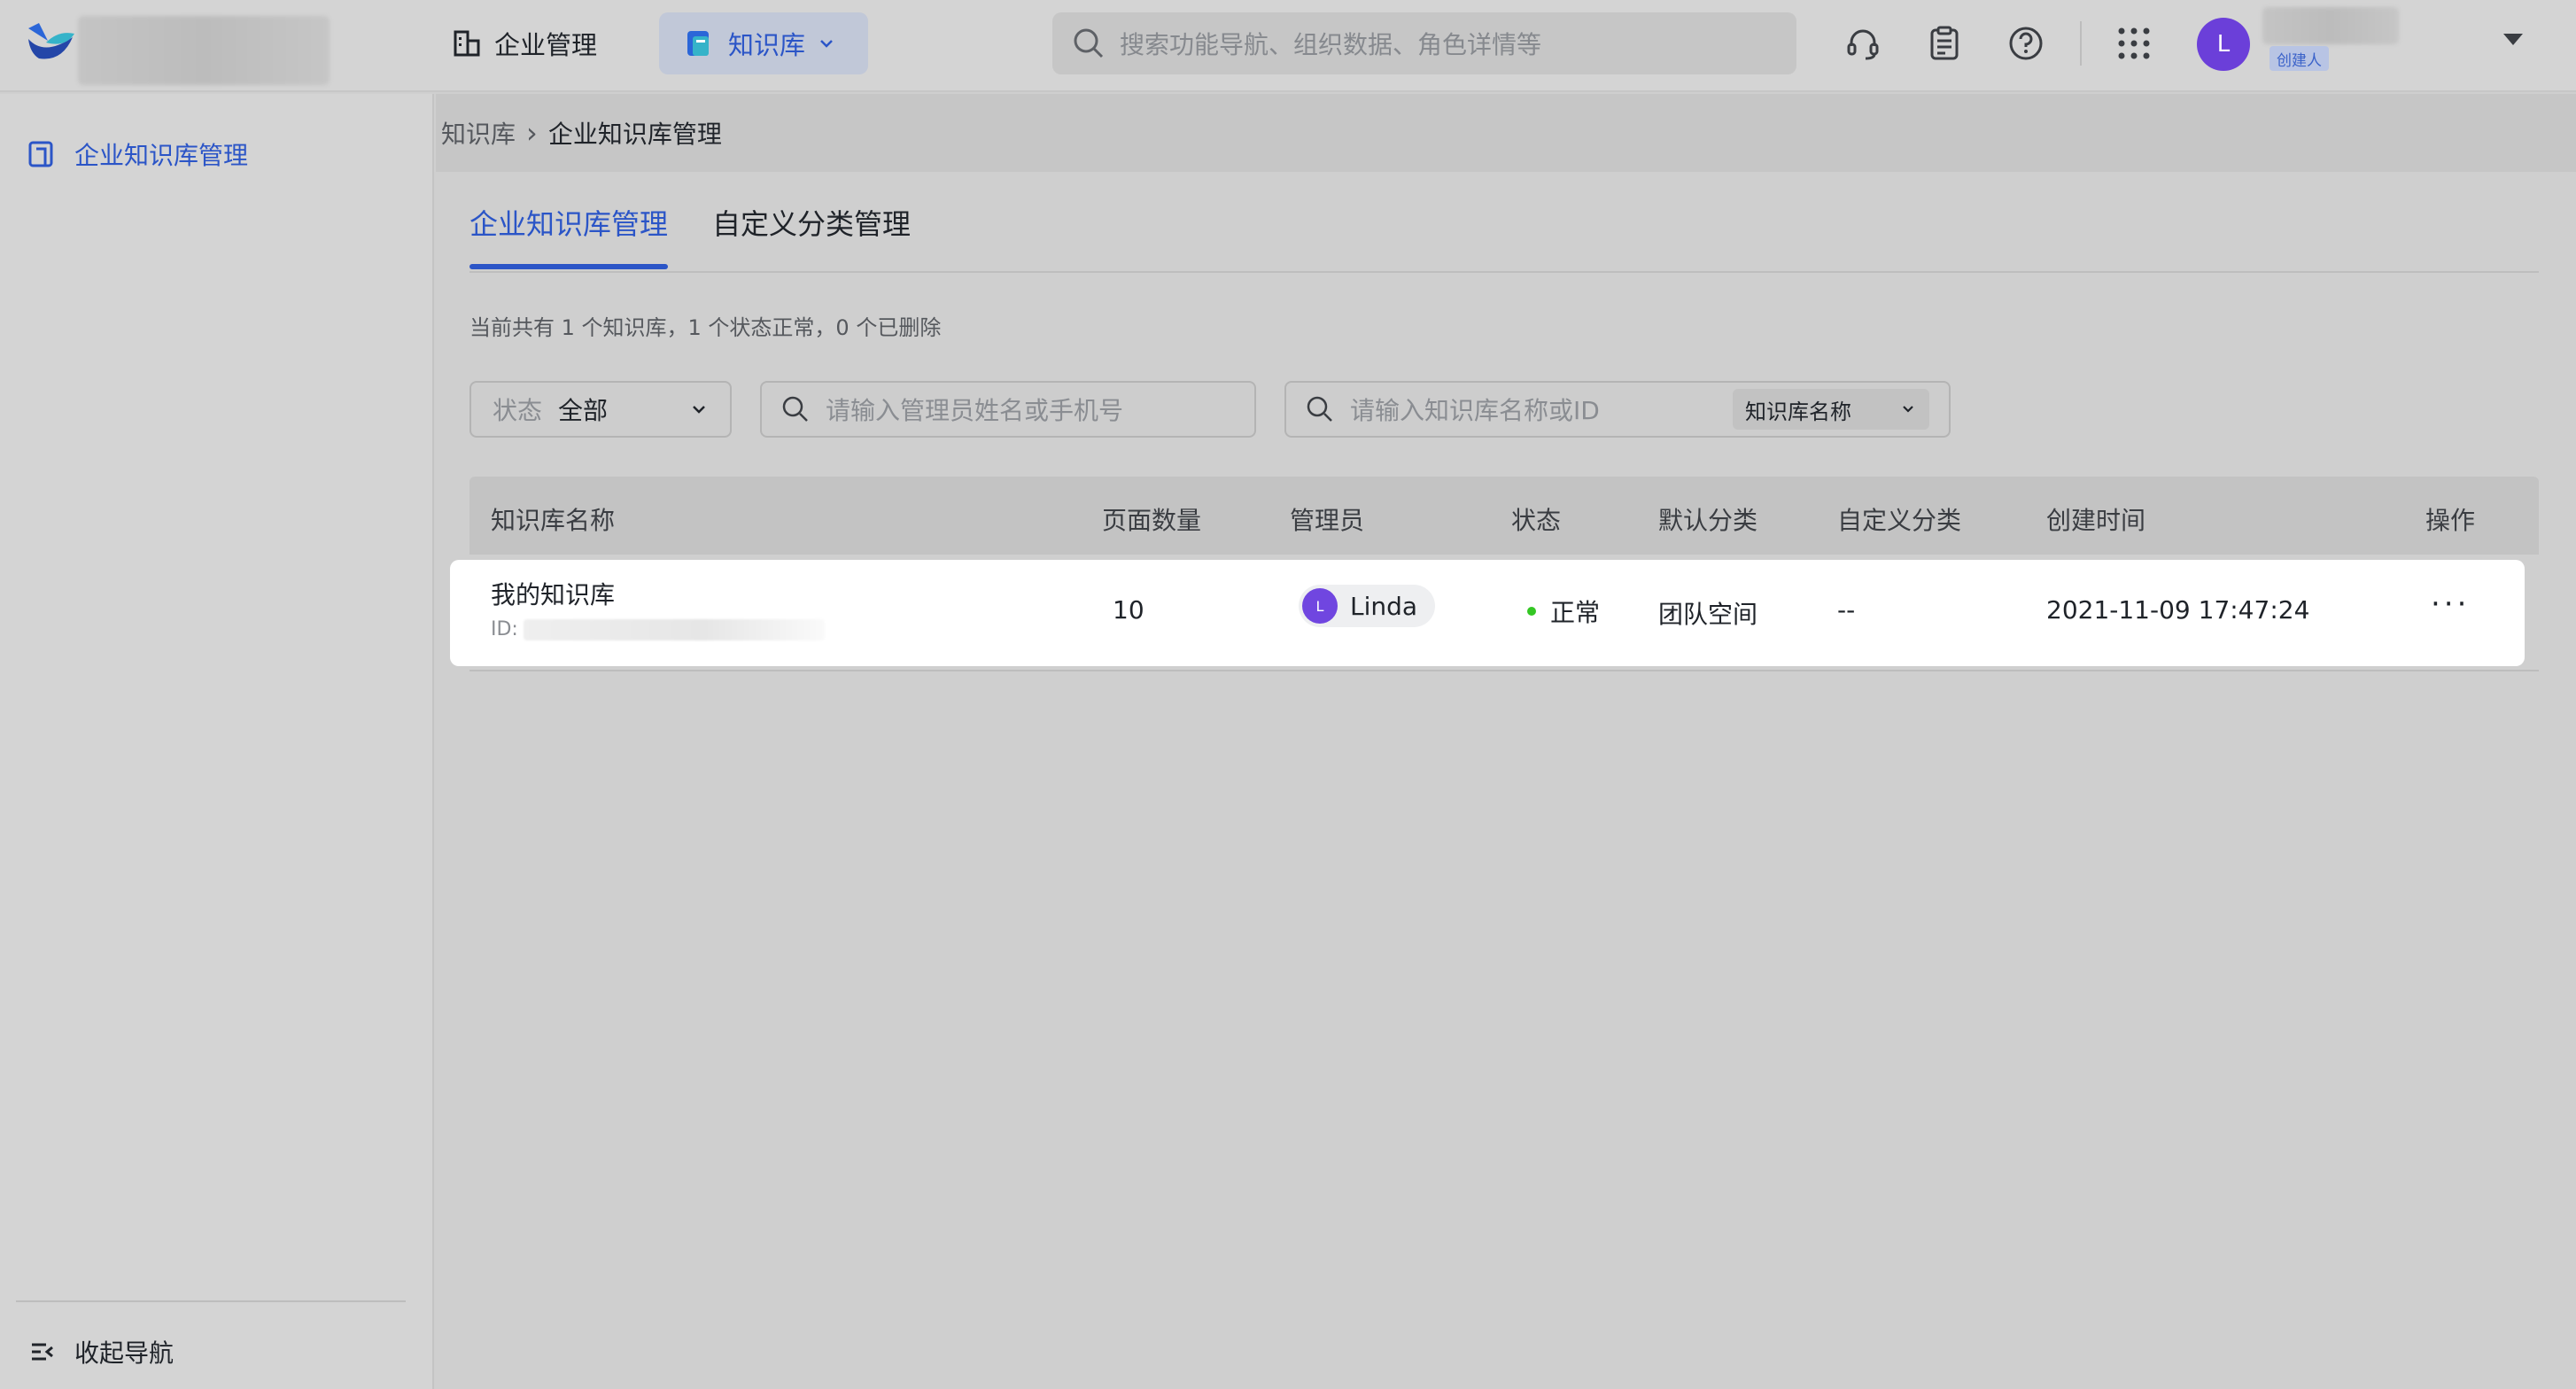 This screenshot has width=2576, height=1389. Describe the element at coordinates (2299, 58) in the screenshot. I see `creator-badge: 创建人` at that location.